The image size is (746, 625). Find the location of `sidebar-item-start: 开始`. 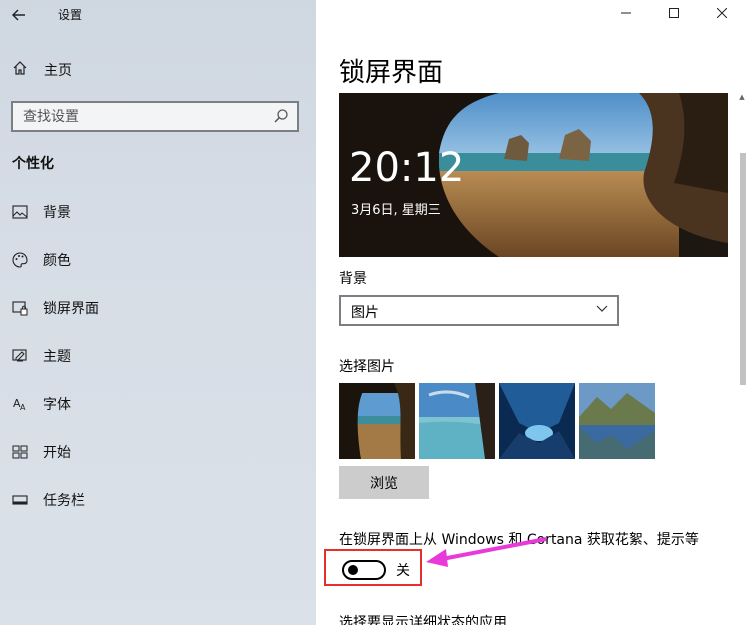

sidebar-item-start: 开始 is located at coordinates (158, 452).